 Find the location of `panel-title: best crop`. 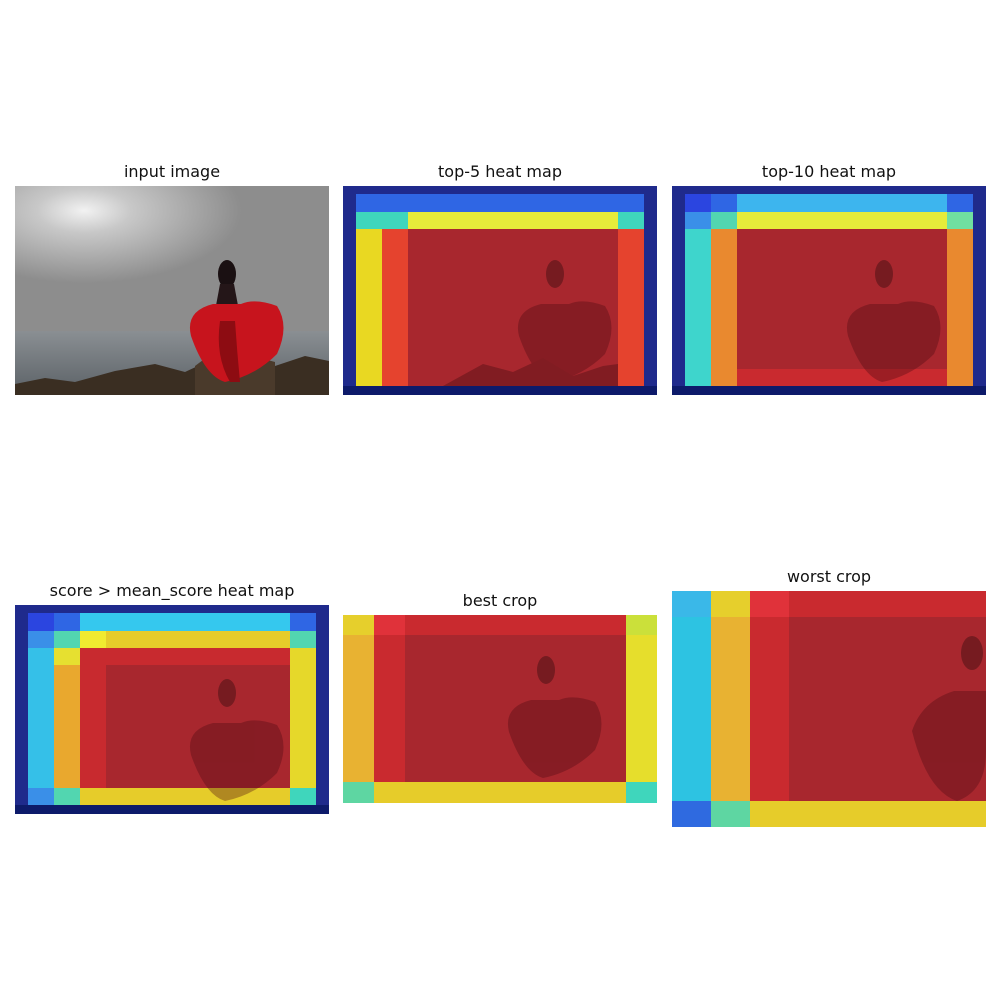

panel-title: best crop is located at coordinates (500, 600).